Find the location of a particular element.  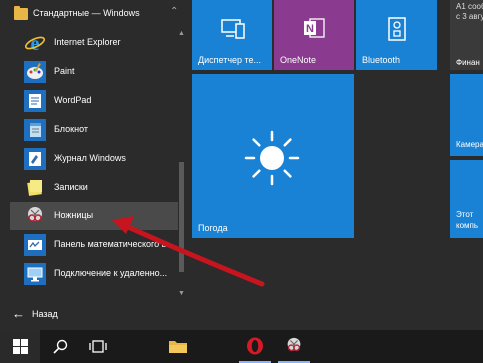

back-arrow-icon: ← is located at coordinates (18, 313).